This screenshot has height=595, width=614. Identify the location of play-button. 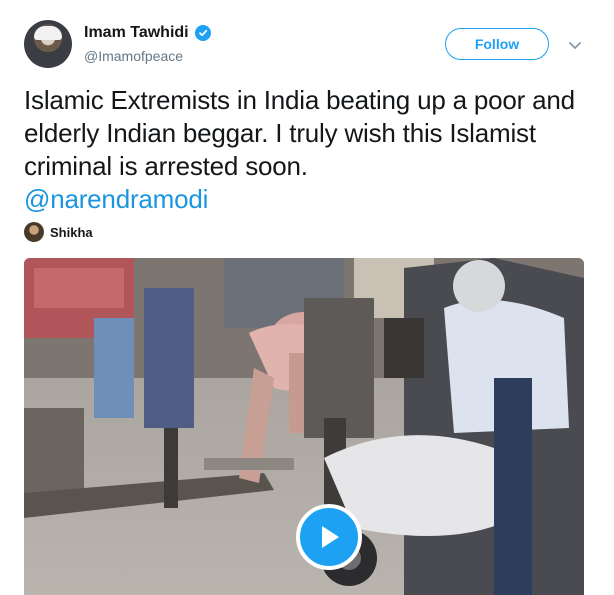
(329, 537).